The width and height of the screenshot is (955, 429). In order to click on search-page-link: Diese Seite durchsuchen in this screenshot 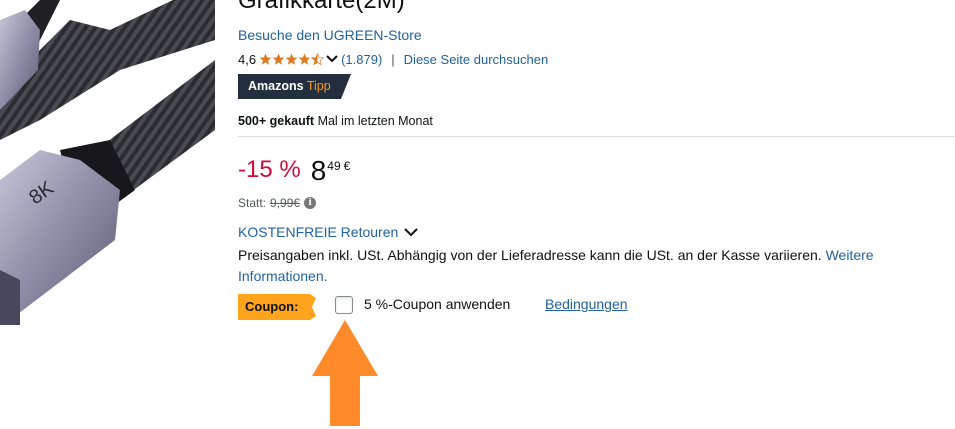, I will do `click(476, 59)`.